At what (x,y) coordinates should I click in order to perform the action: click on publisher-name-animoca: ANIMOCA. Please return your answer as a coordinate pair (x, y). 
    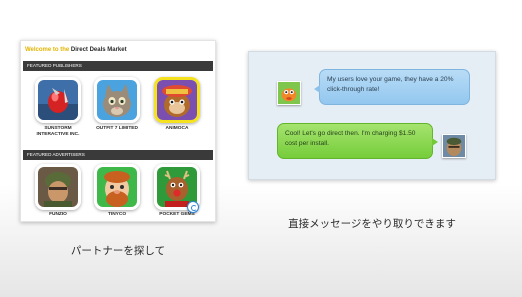
    Looking at the image, I should click on (177, 128).